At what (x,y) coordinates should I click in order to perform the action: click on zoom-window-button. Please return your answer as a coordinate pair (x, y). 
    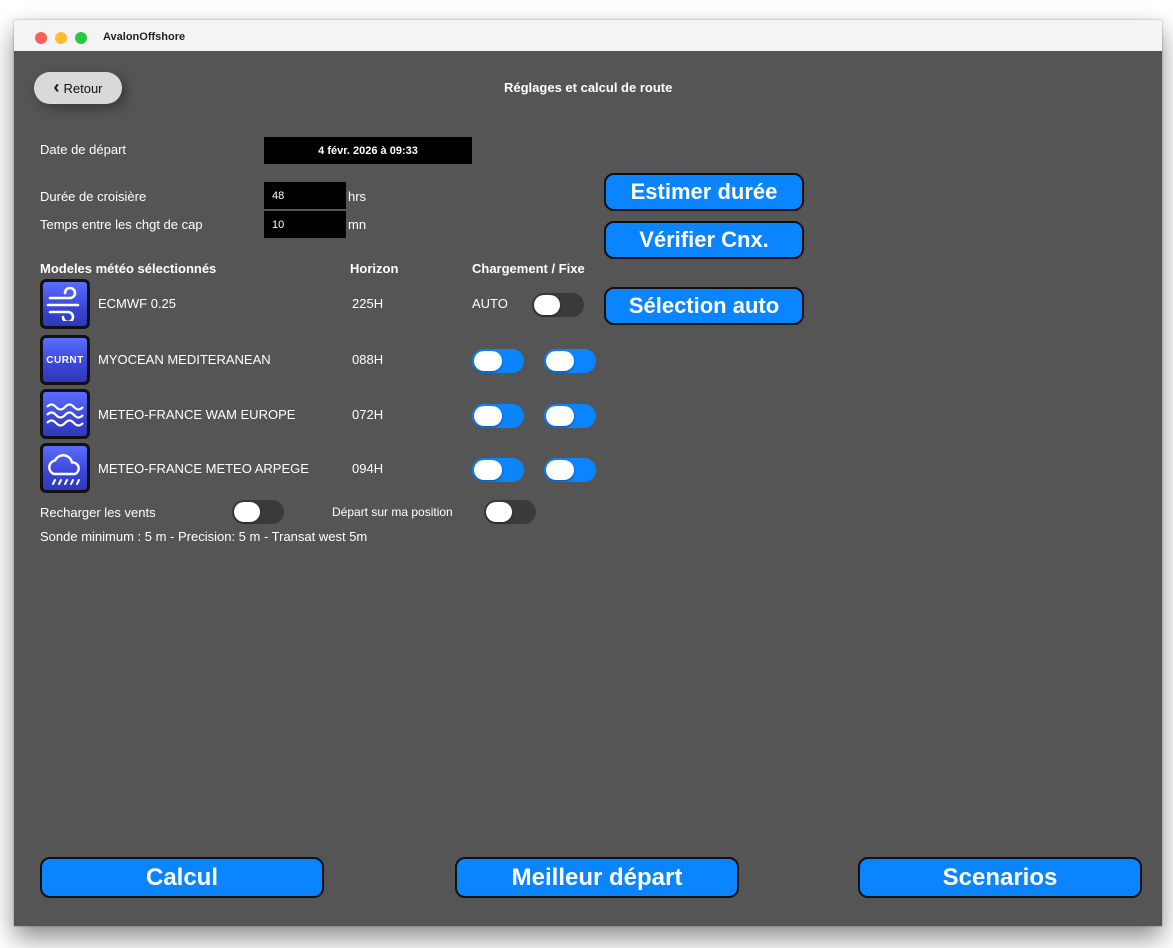
    Looking at the image, I should click on (81, 38).